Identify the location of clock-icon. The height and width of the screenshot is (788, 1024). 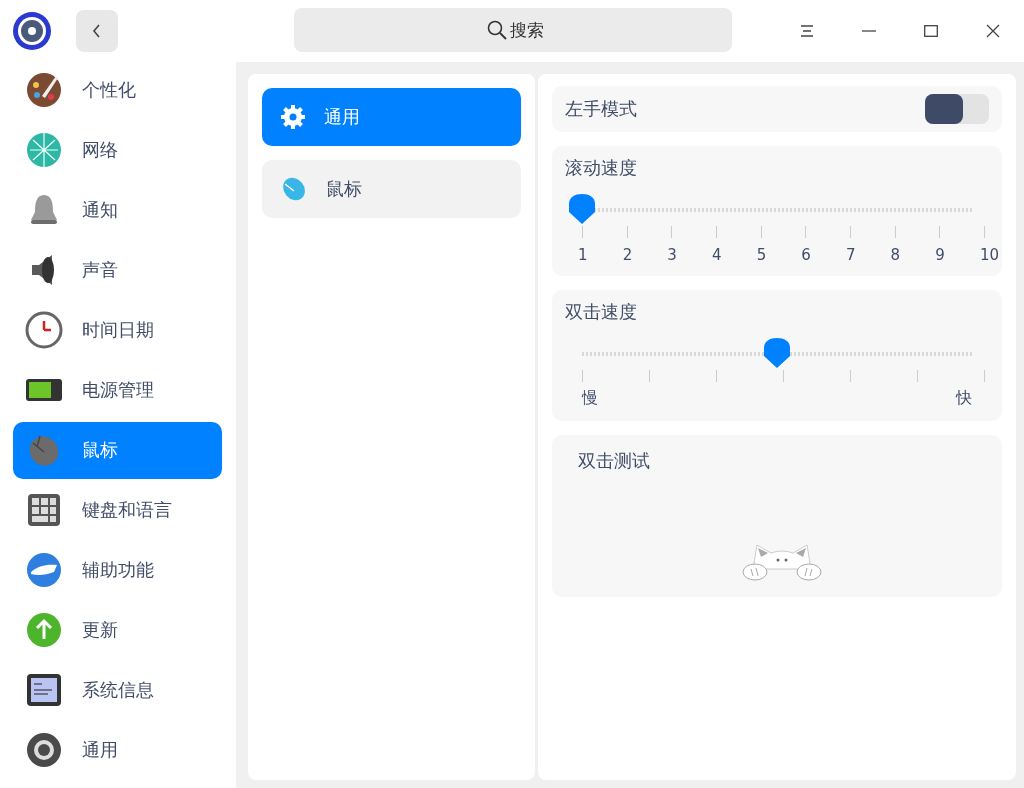
(44, 330).